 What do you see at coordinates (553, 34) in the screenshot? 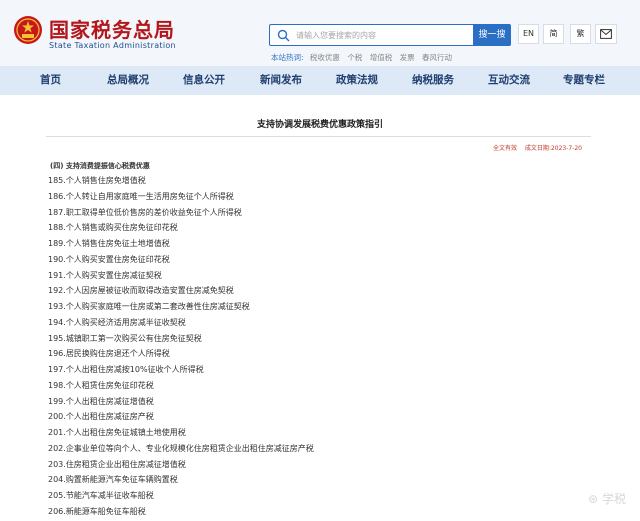
I see `simplified-chinese-button: 简` at bounding box center [553, 34].